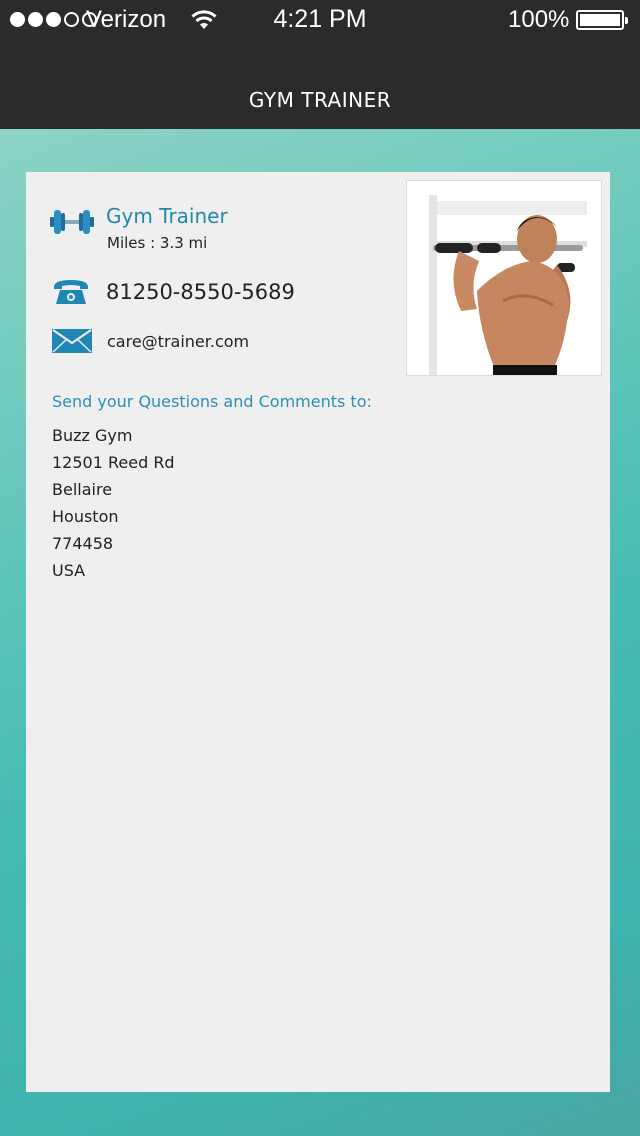 Image resolution: width=640 pixels, height=1136 pixels. I want to click on address-line: USA, so click(69, 570).